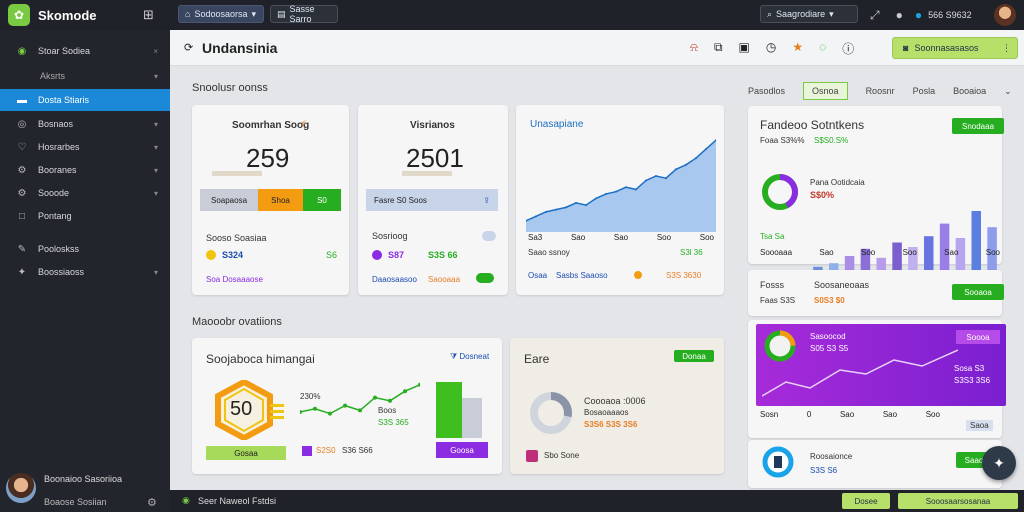 This screenshot has width=1024, height=512. I want to click on card-title: Eare, so click(537, 359).